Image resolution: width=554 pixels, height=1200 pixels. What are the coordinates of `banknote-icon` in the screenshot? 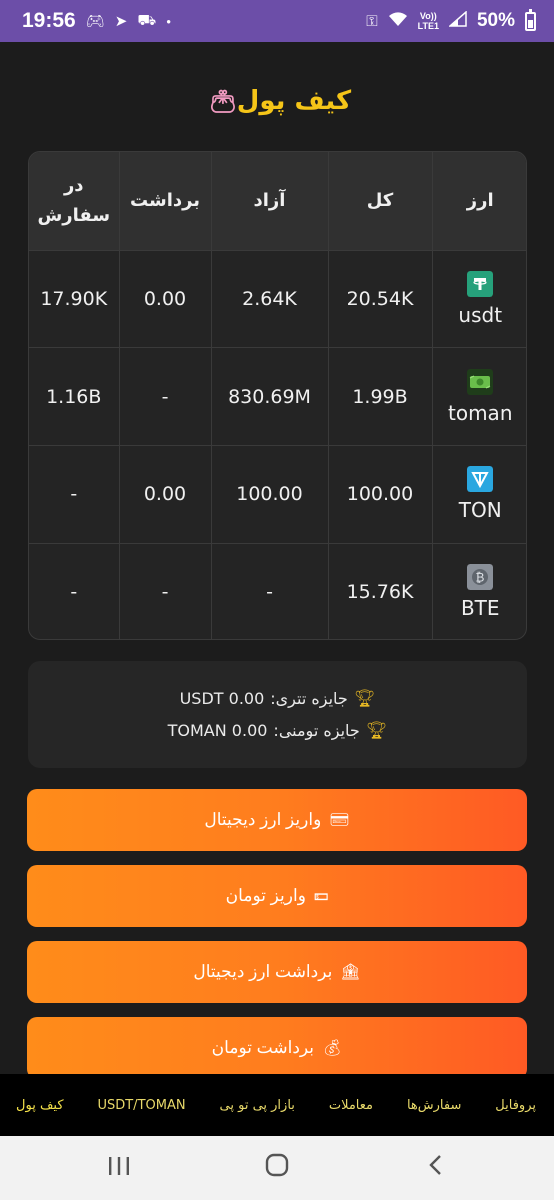 It's located at (480, 381).